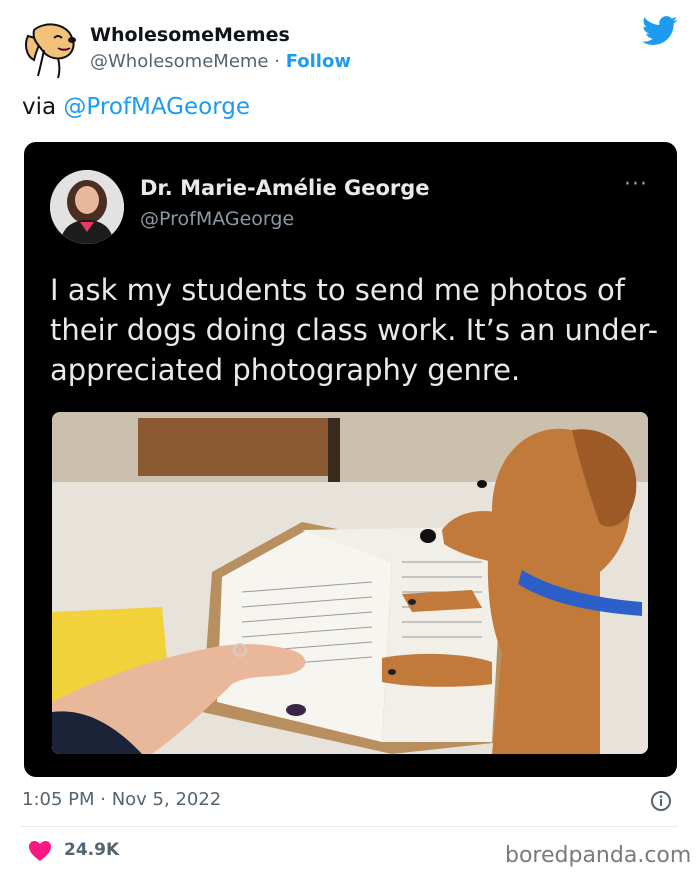 The image size is (700, 879). Describe the element at coordinates (50, 48) in the screenshot. I see `dog-avatar-icon` at that location.